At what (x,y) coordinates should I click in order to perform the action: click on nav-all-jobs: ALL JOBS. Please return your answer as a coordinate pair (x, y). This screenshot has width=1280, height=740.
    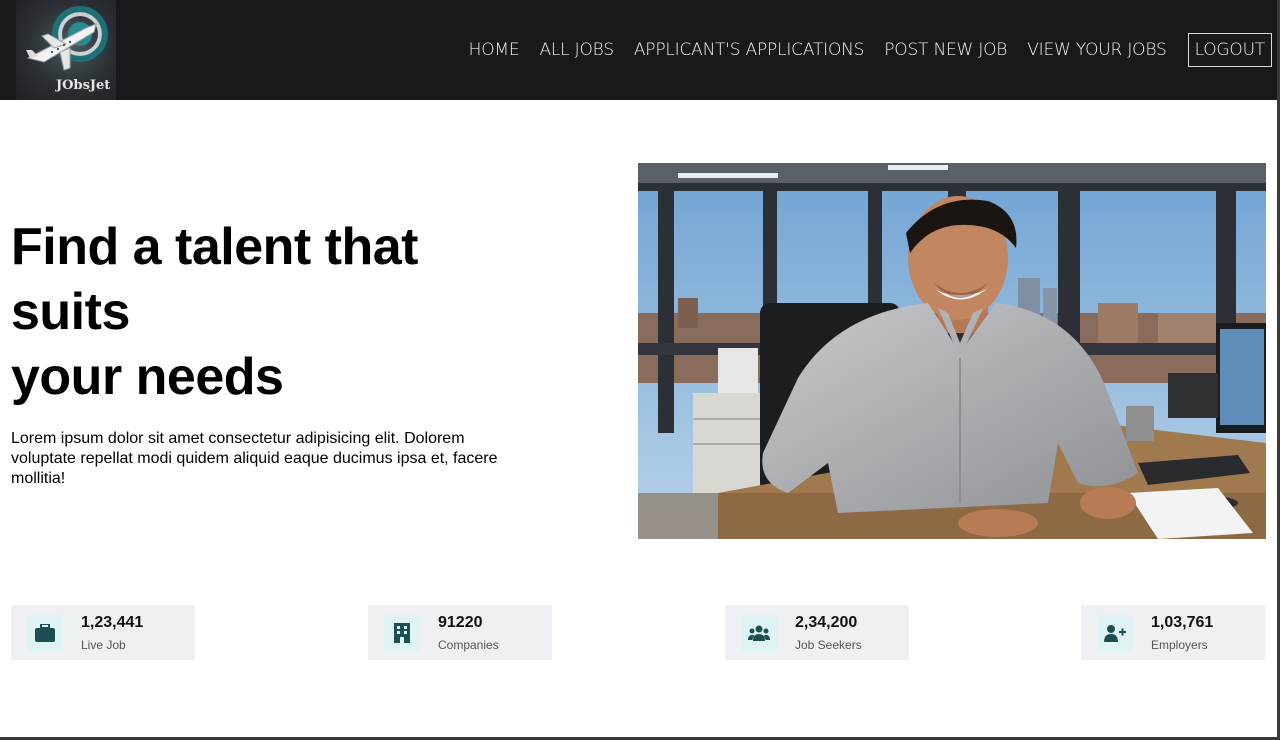
    Looking at the image, I should click on (576, 50).